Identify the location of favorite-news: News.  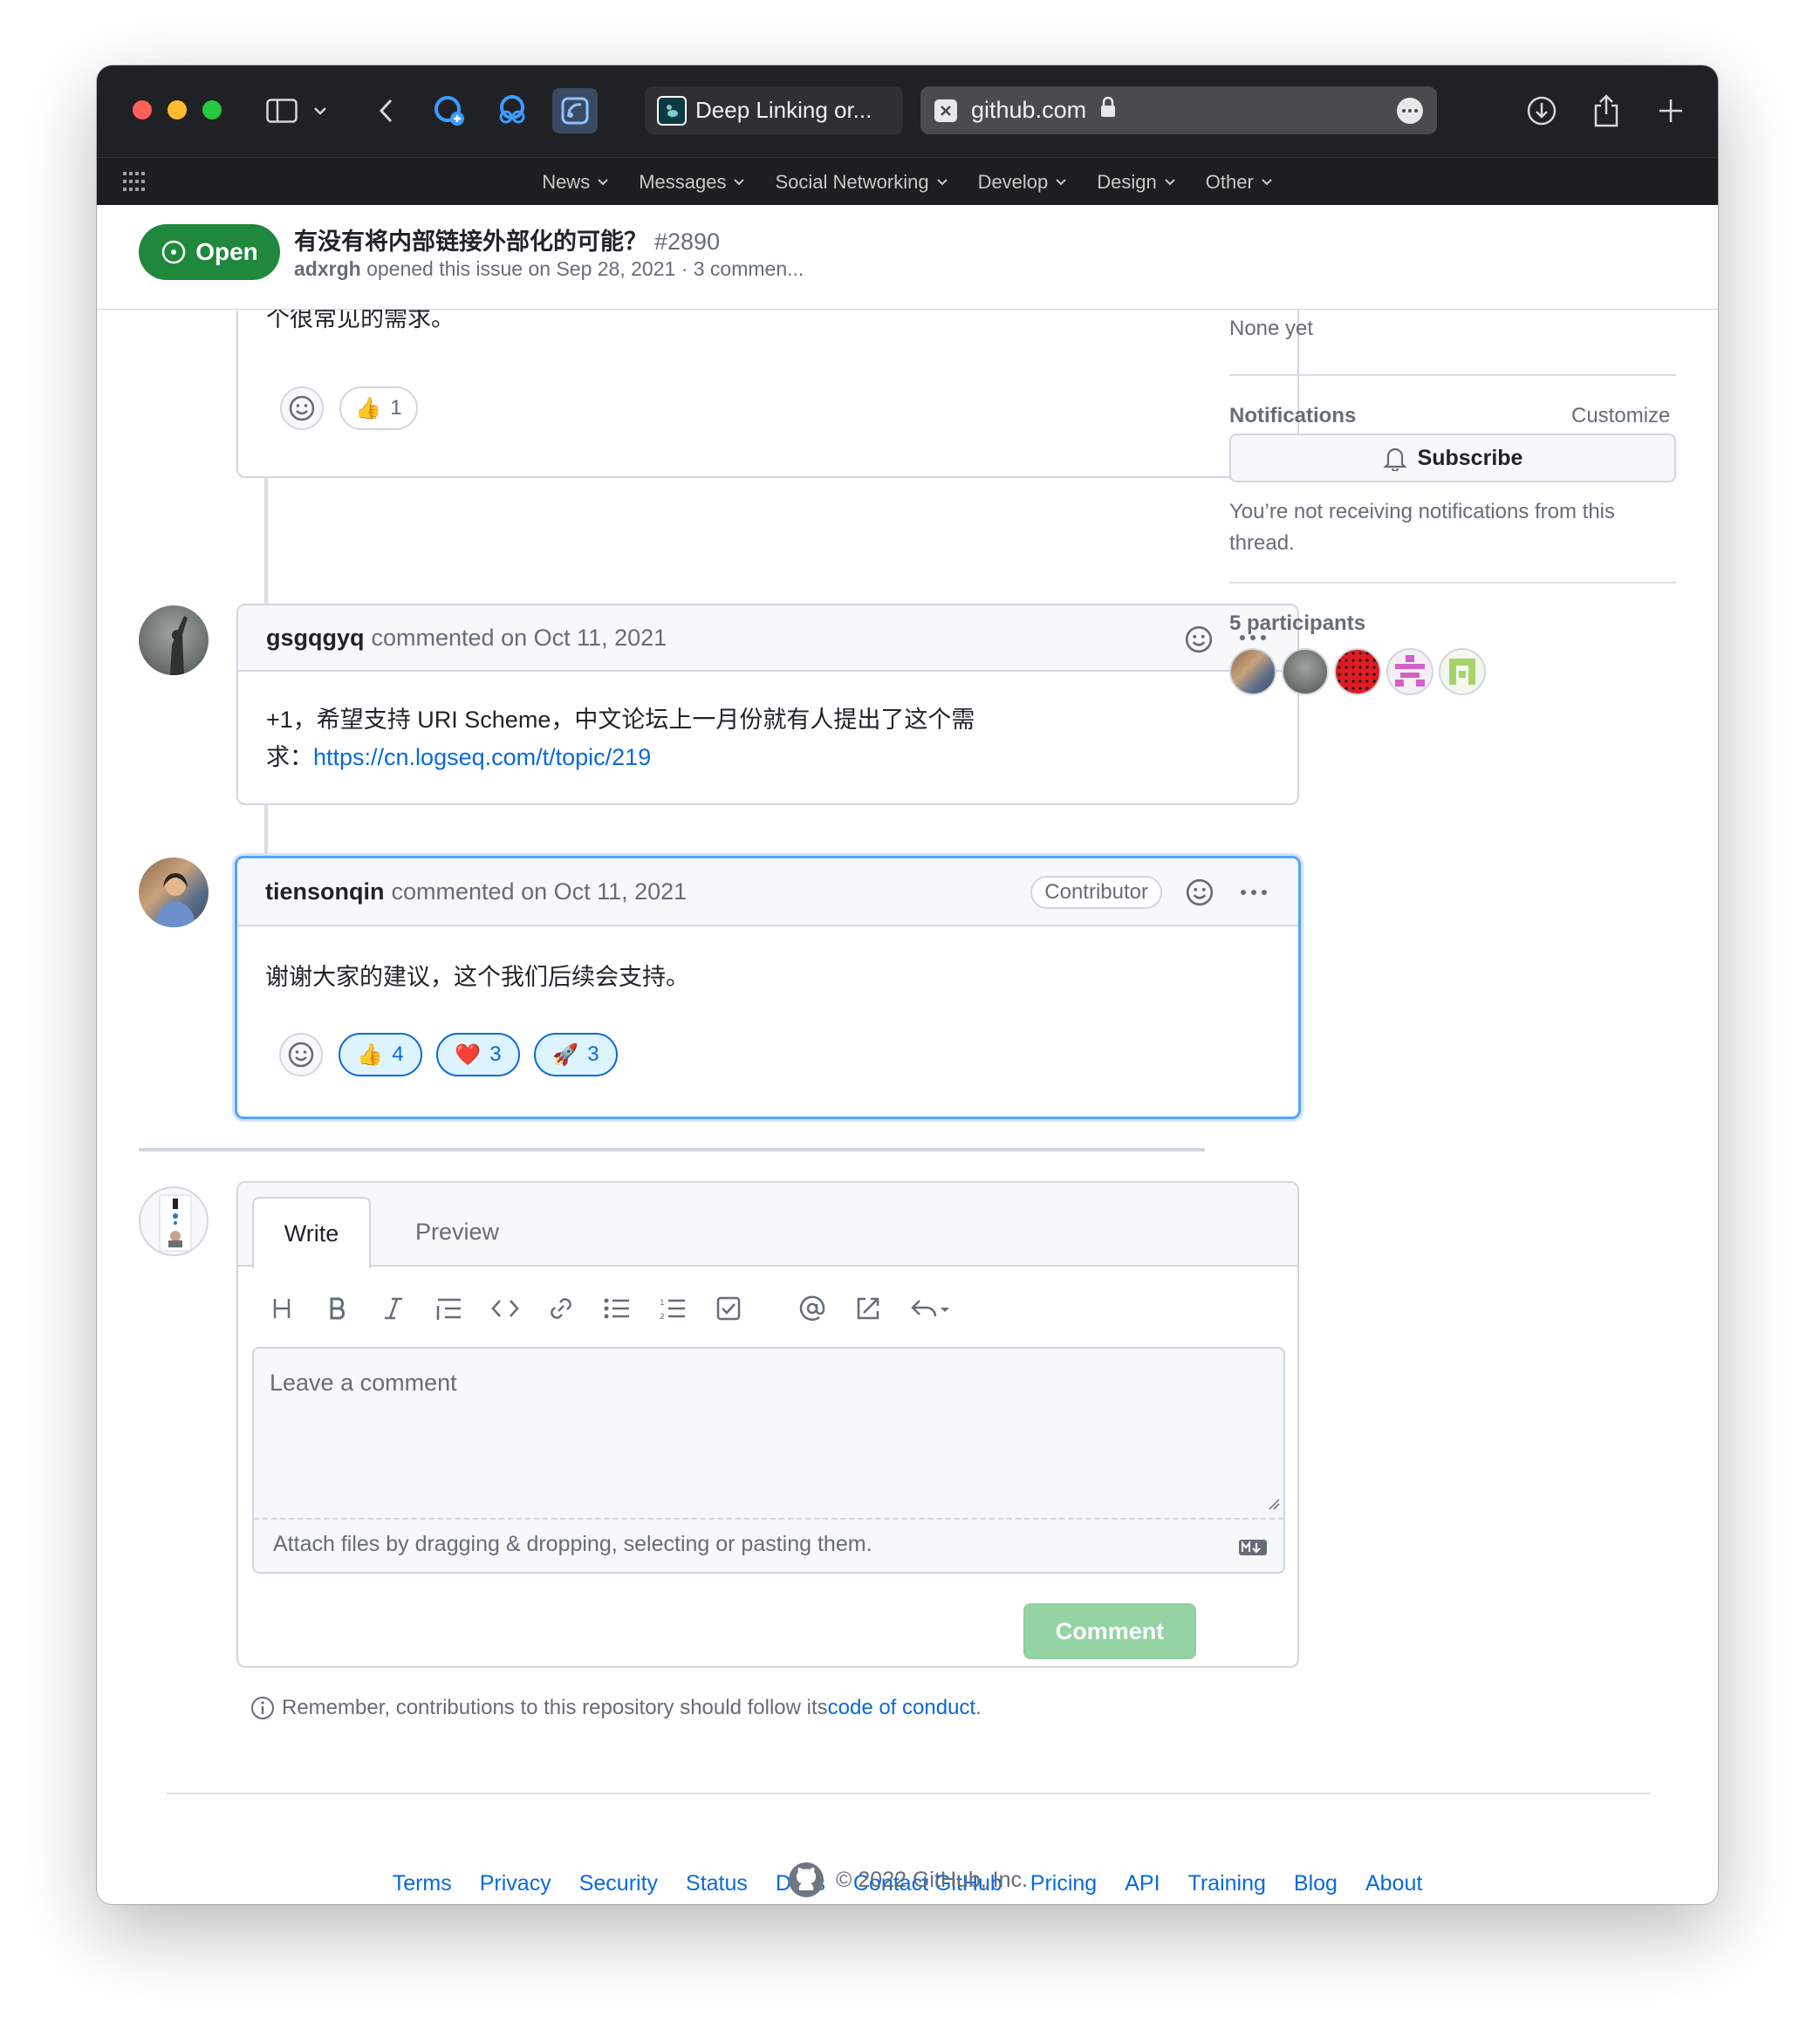
(575, 183).